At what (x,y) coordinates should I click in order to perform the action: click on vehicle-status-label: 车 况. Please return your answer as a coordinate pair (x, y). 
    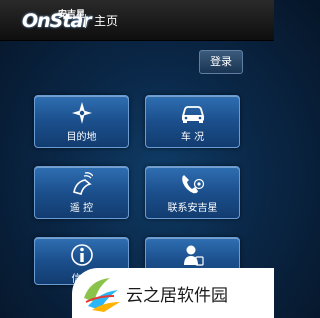
    Looking at the image, I should click on (192, 137).